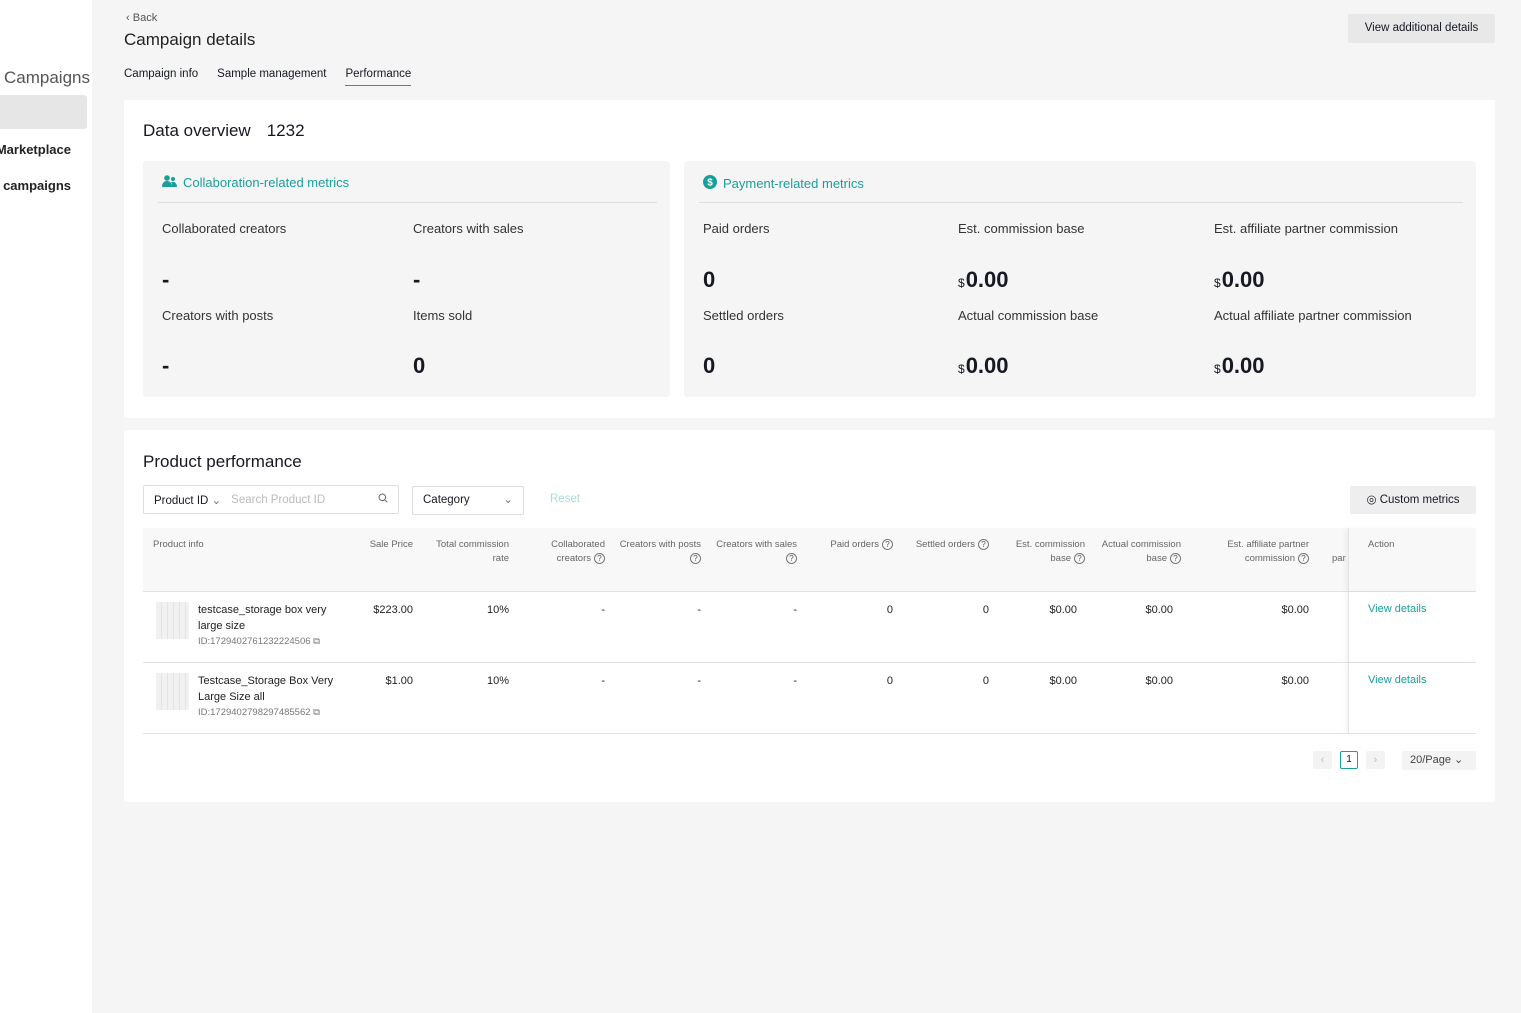 This screenshot has width=1521, height=1013. I want to click on column-header: Est. affiliate partner commission?, so click(1268, 551).